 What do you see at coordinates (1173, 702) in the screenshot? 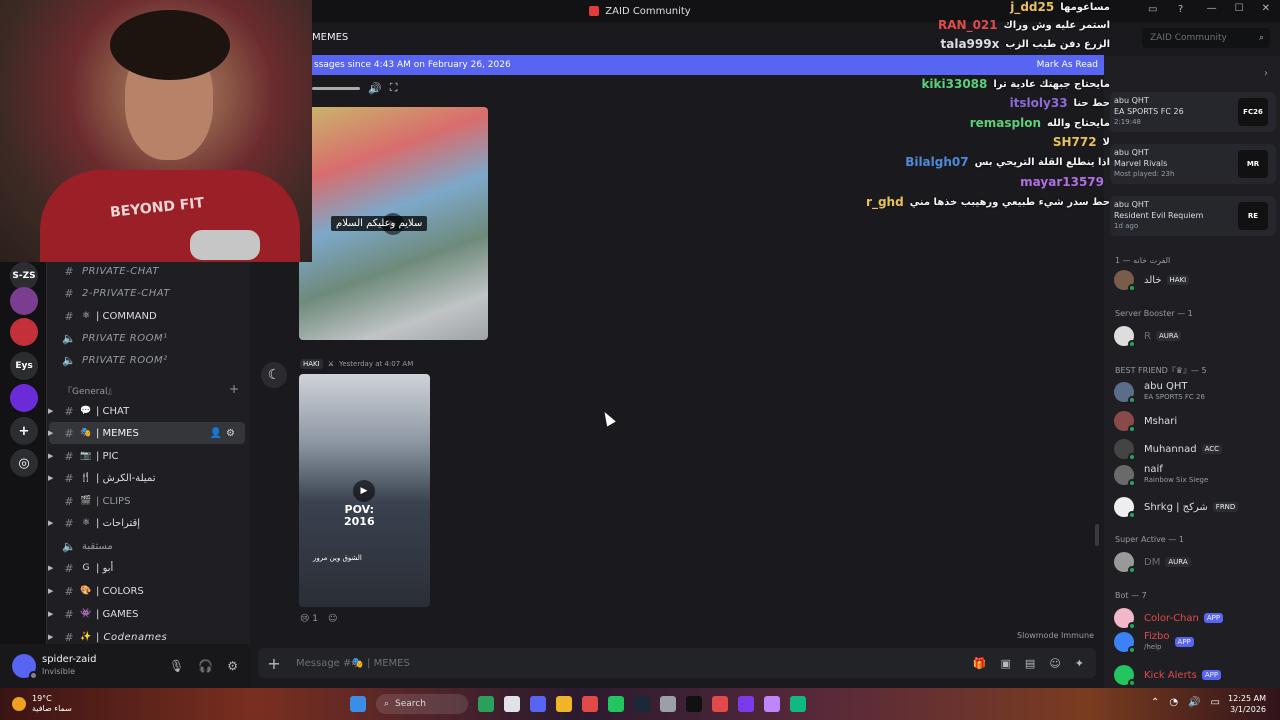
I see `wifi-icon: ◔` at bounding box center [1173, 702].